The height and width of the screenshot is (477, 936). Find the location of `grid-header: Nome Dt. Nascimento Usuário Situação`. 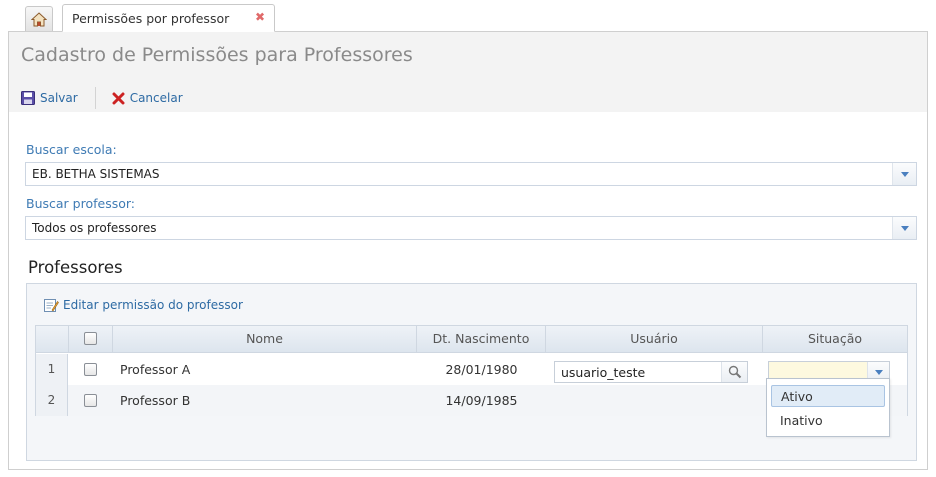

grid-header: Nome Dt. Nascimento Usuário Situação is located at coordinates (471, 339).